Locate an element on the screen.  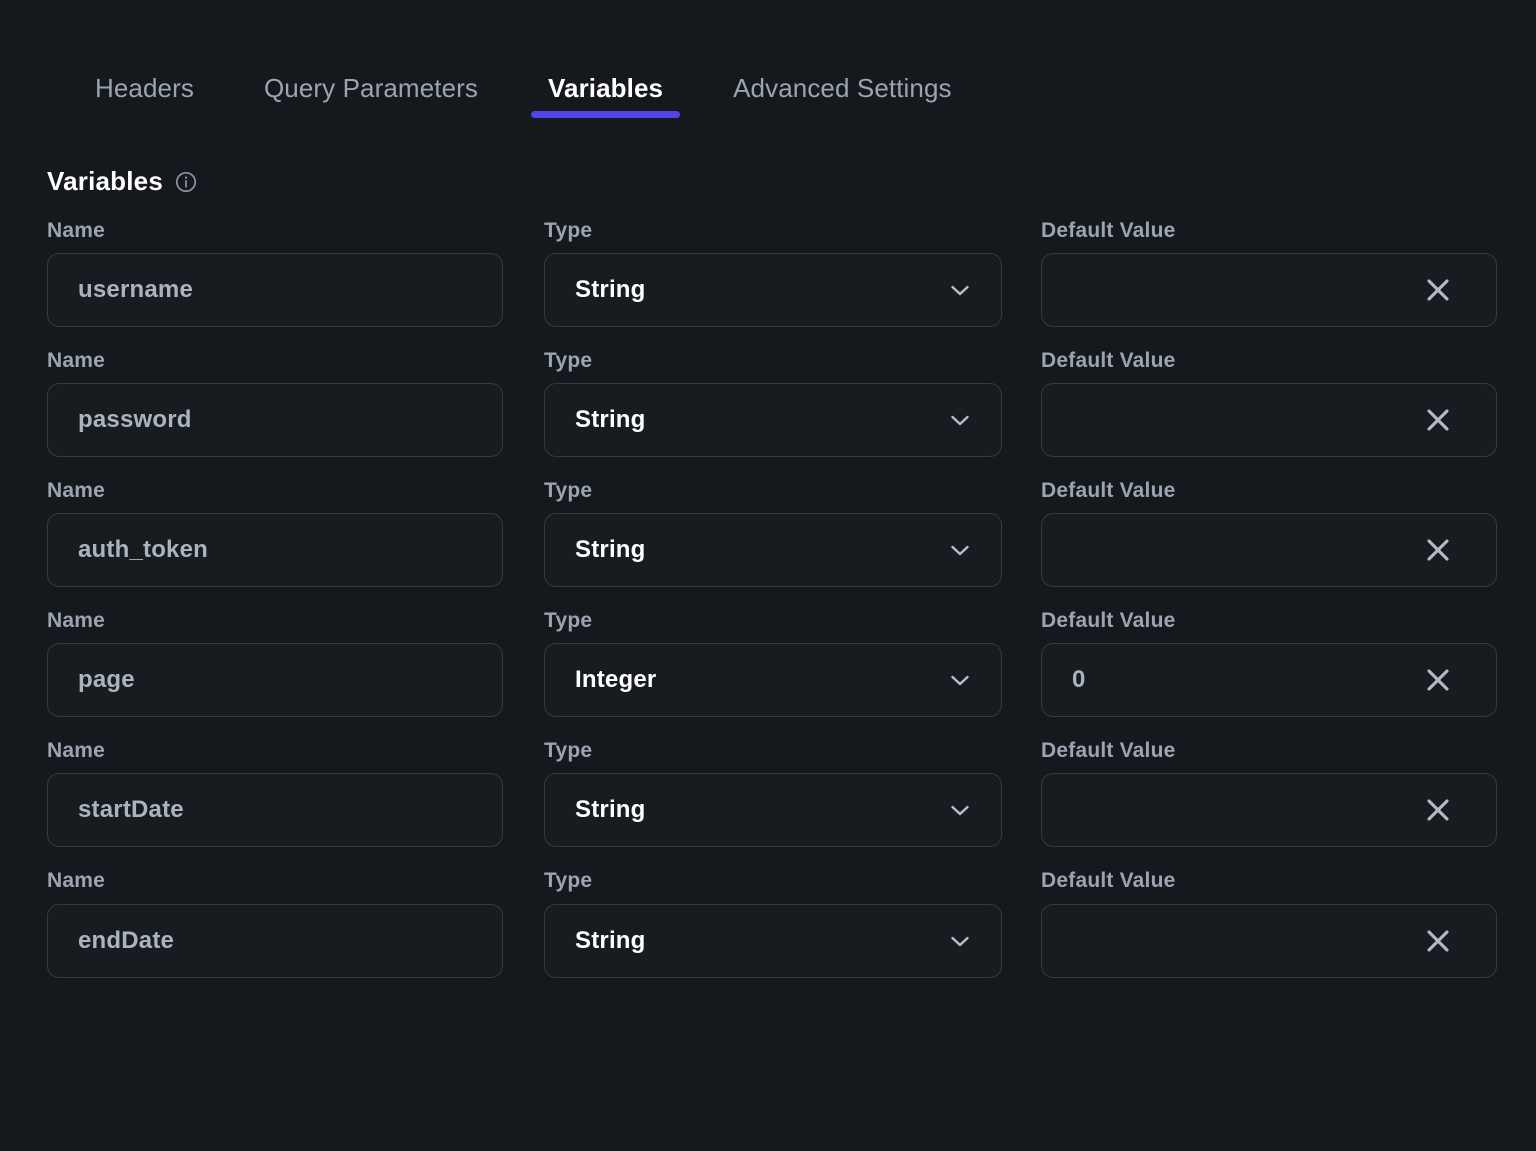
variable-type-field: Type Integer is located at coordinates (773, 663).